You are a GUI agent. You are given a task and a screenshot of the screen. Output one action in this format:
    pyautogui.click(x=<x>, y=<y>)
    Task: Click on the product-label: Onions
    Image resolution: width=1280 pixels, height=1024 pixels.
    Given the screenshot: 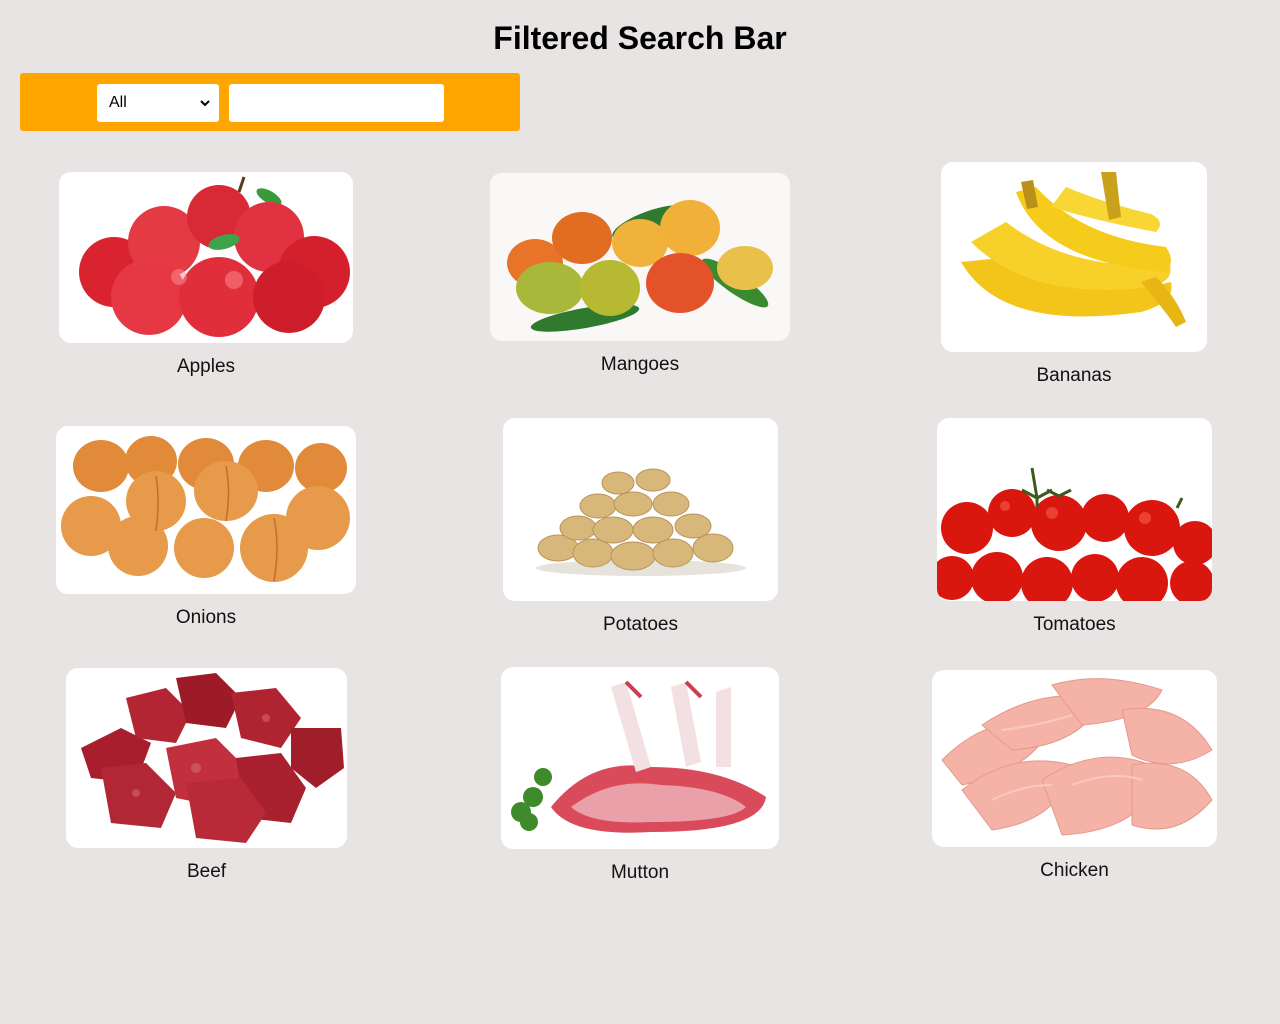 What is the action you would take?
    pyautogui.click(x=206, y=617)
    